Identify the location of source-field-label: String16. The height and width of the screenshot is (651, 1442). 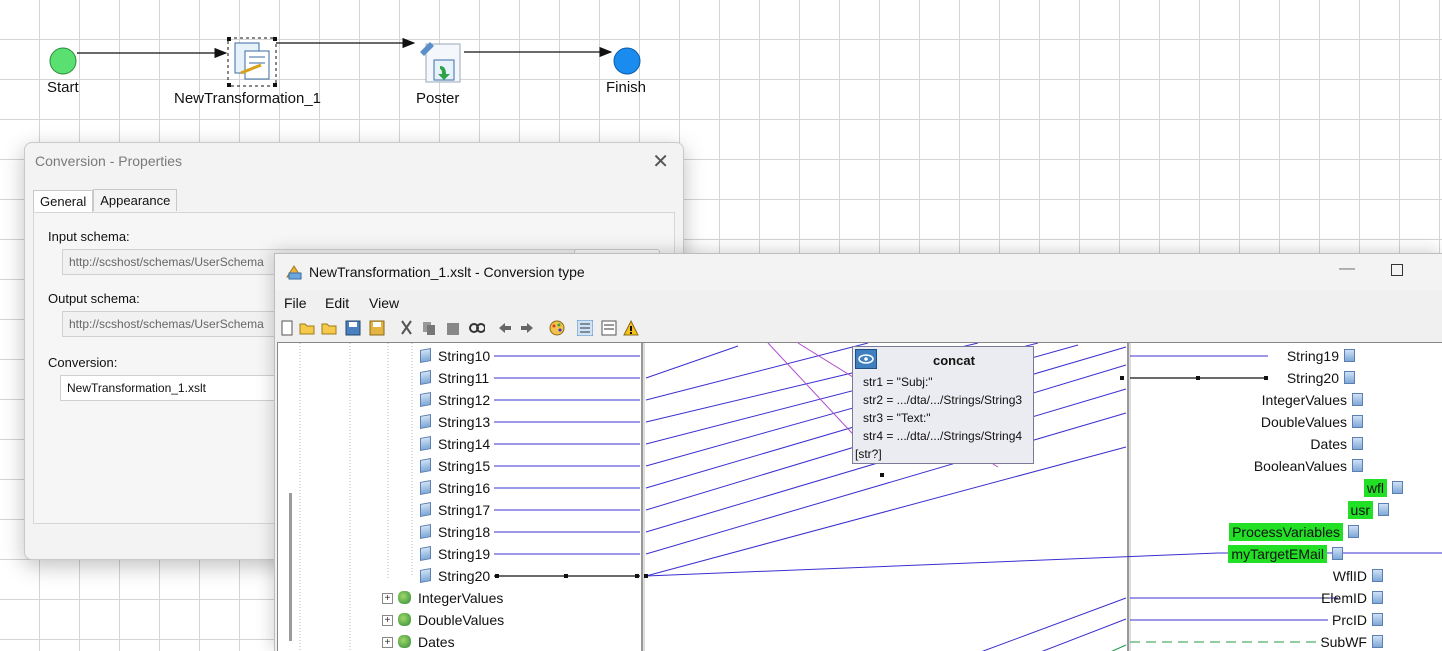
(464, 488).